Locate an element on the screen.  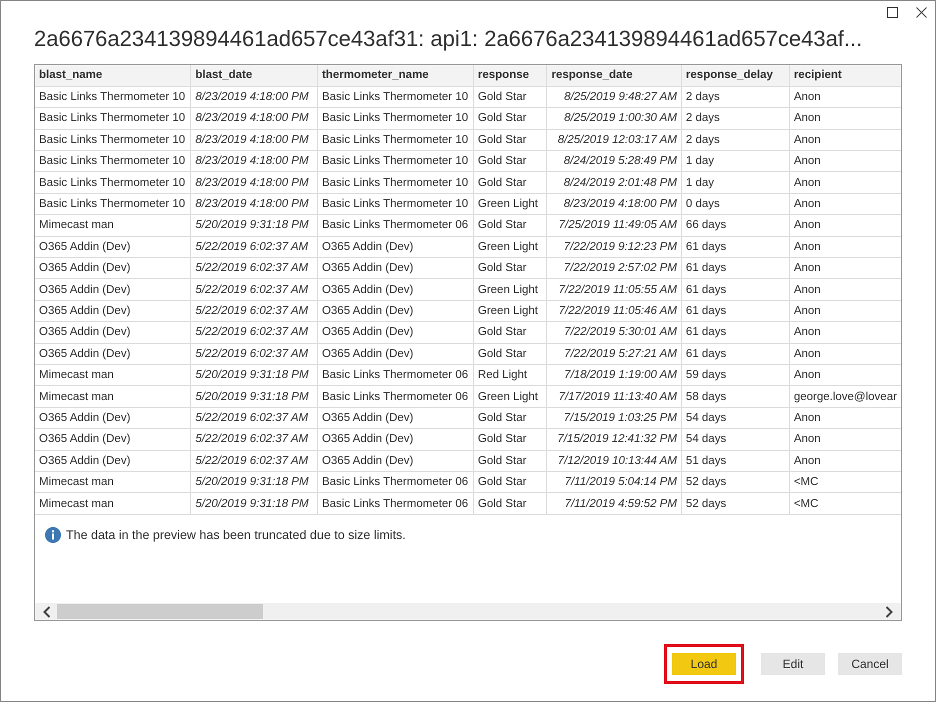
horizontal-scrollbar is located at coordinates (468, 611).